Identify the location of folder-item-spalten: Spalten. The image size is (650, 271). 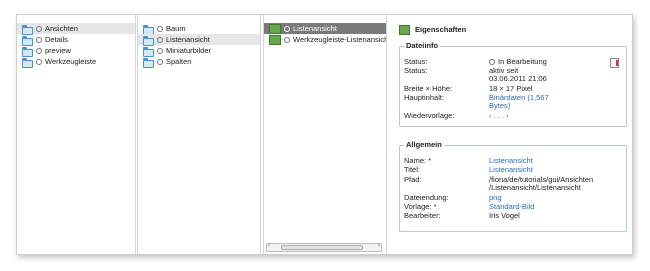
(199, 62).